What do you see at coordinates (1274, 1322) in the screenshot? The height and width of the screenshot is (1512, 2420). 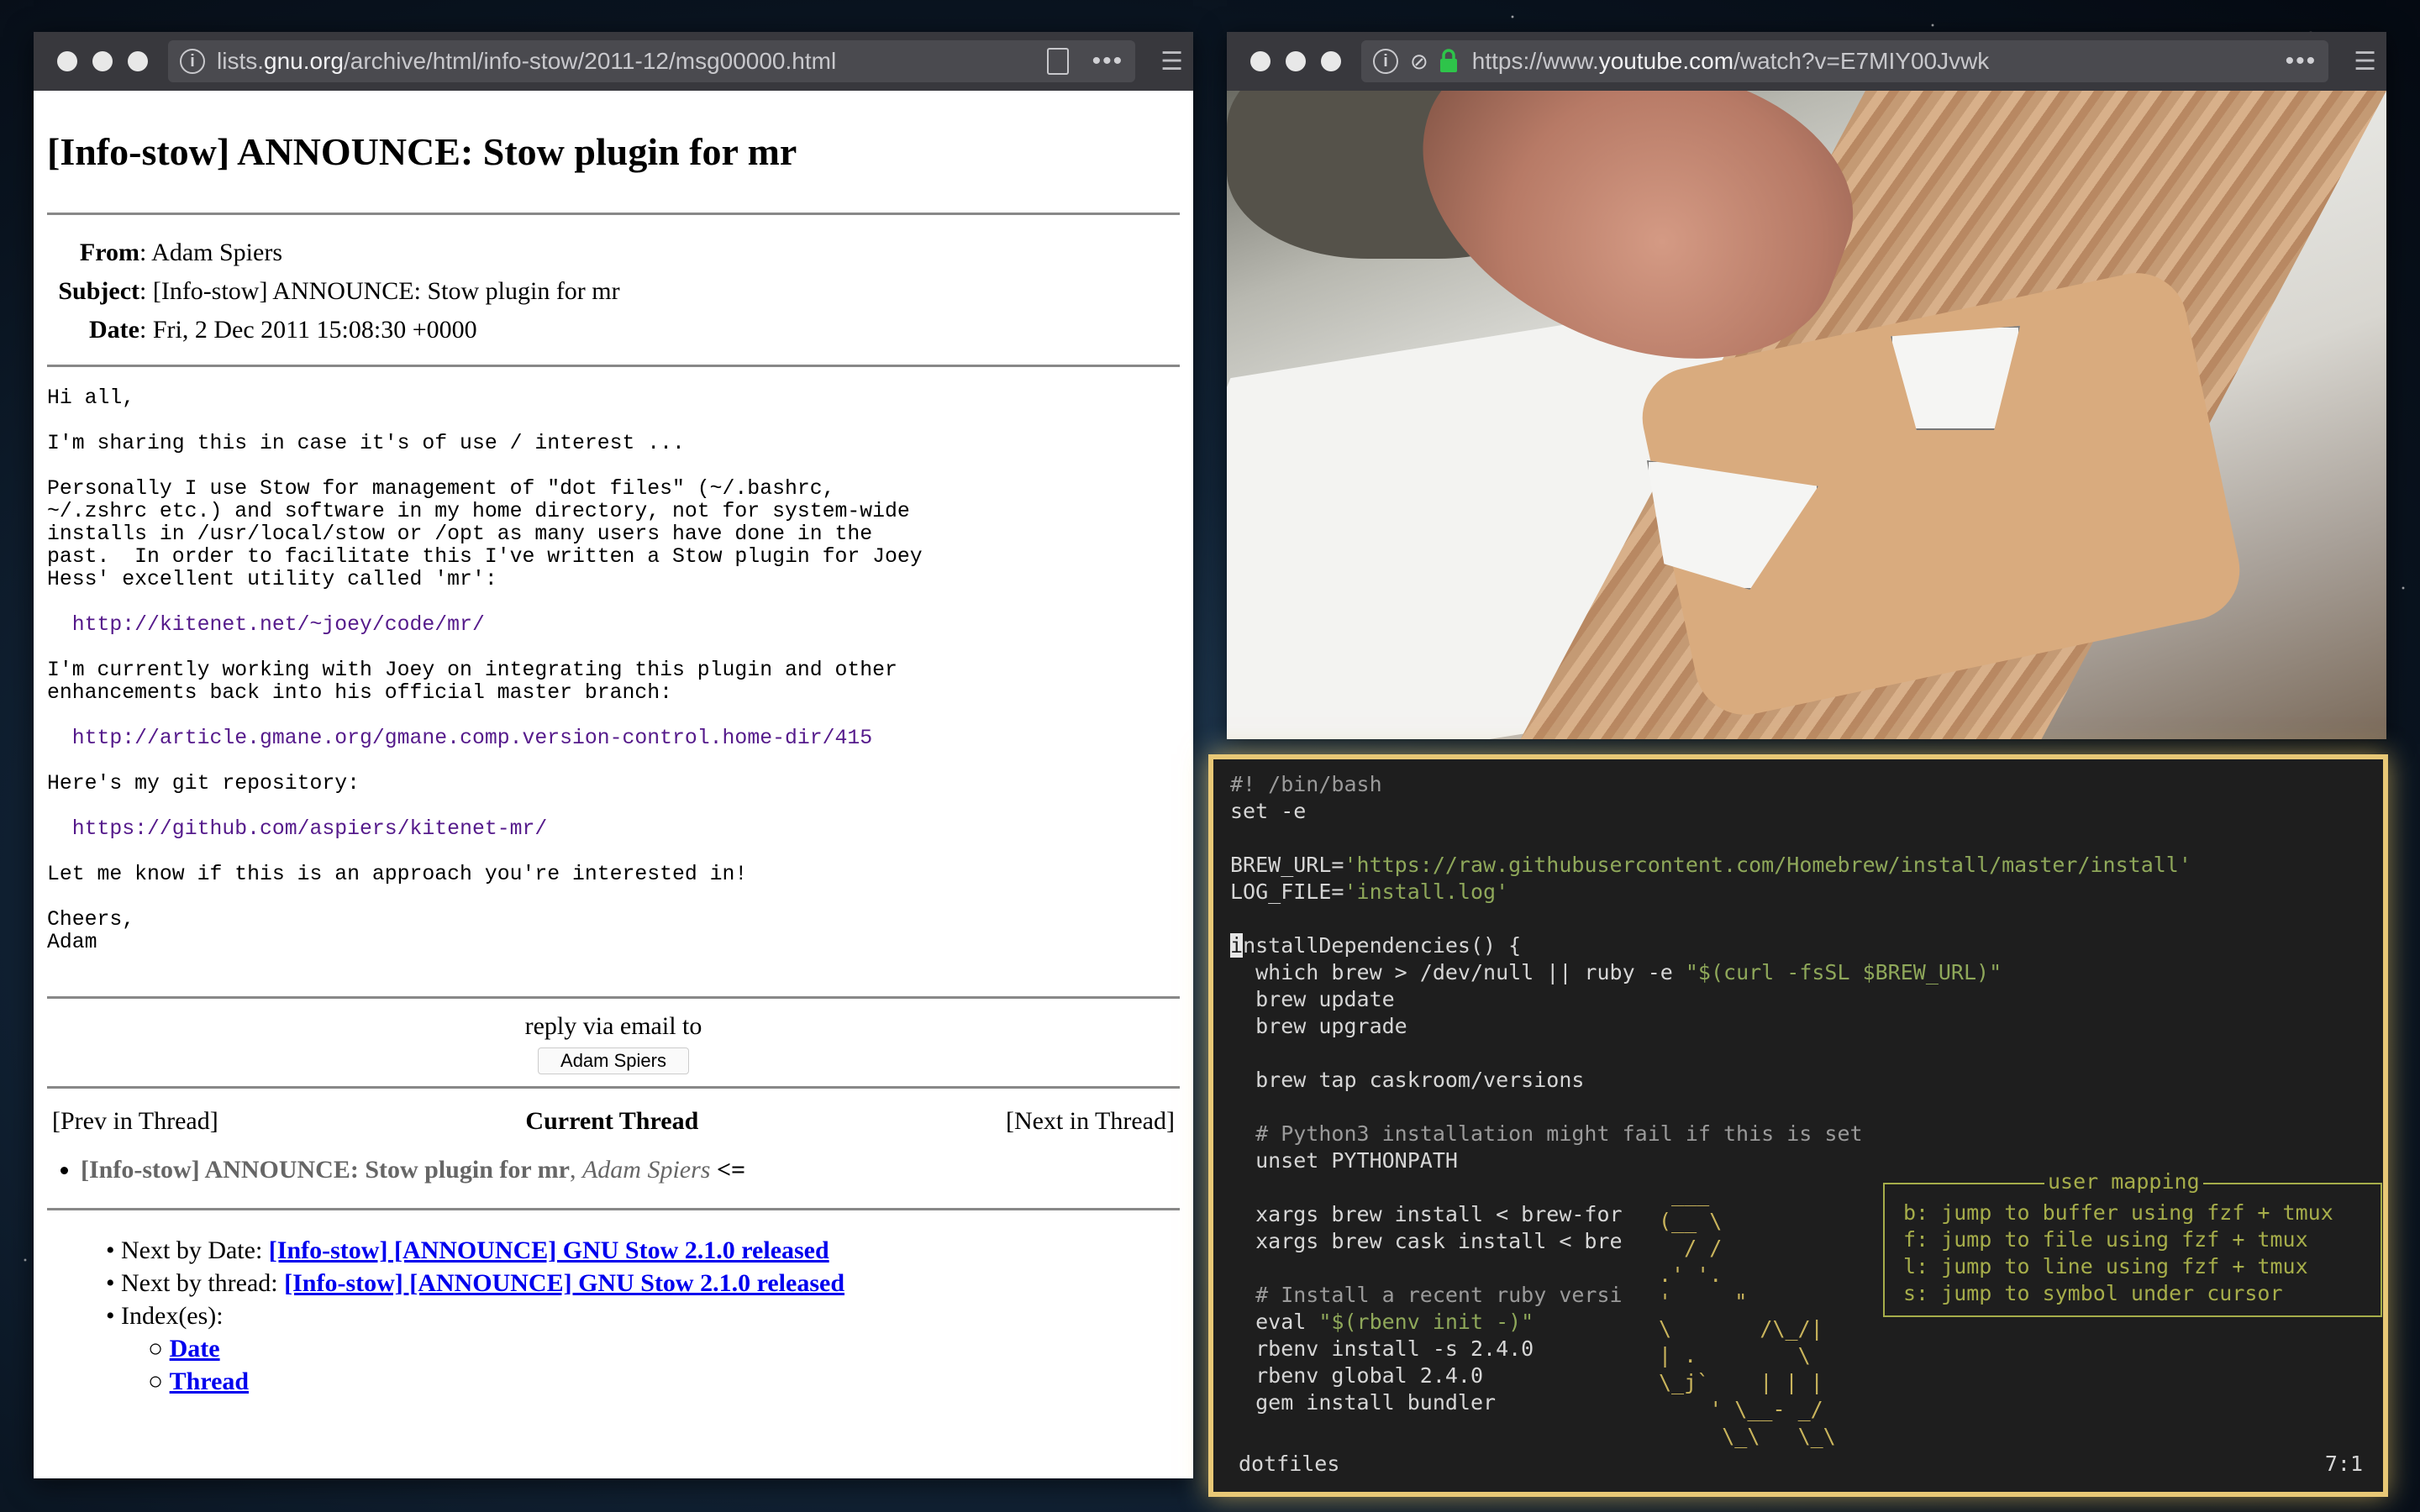 I see `code-token: eval` at bounding box center [1274, 1322].